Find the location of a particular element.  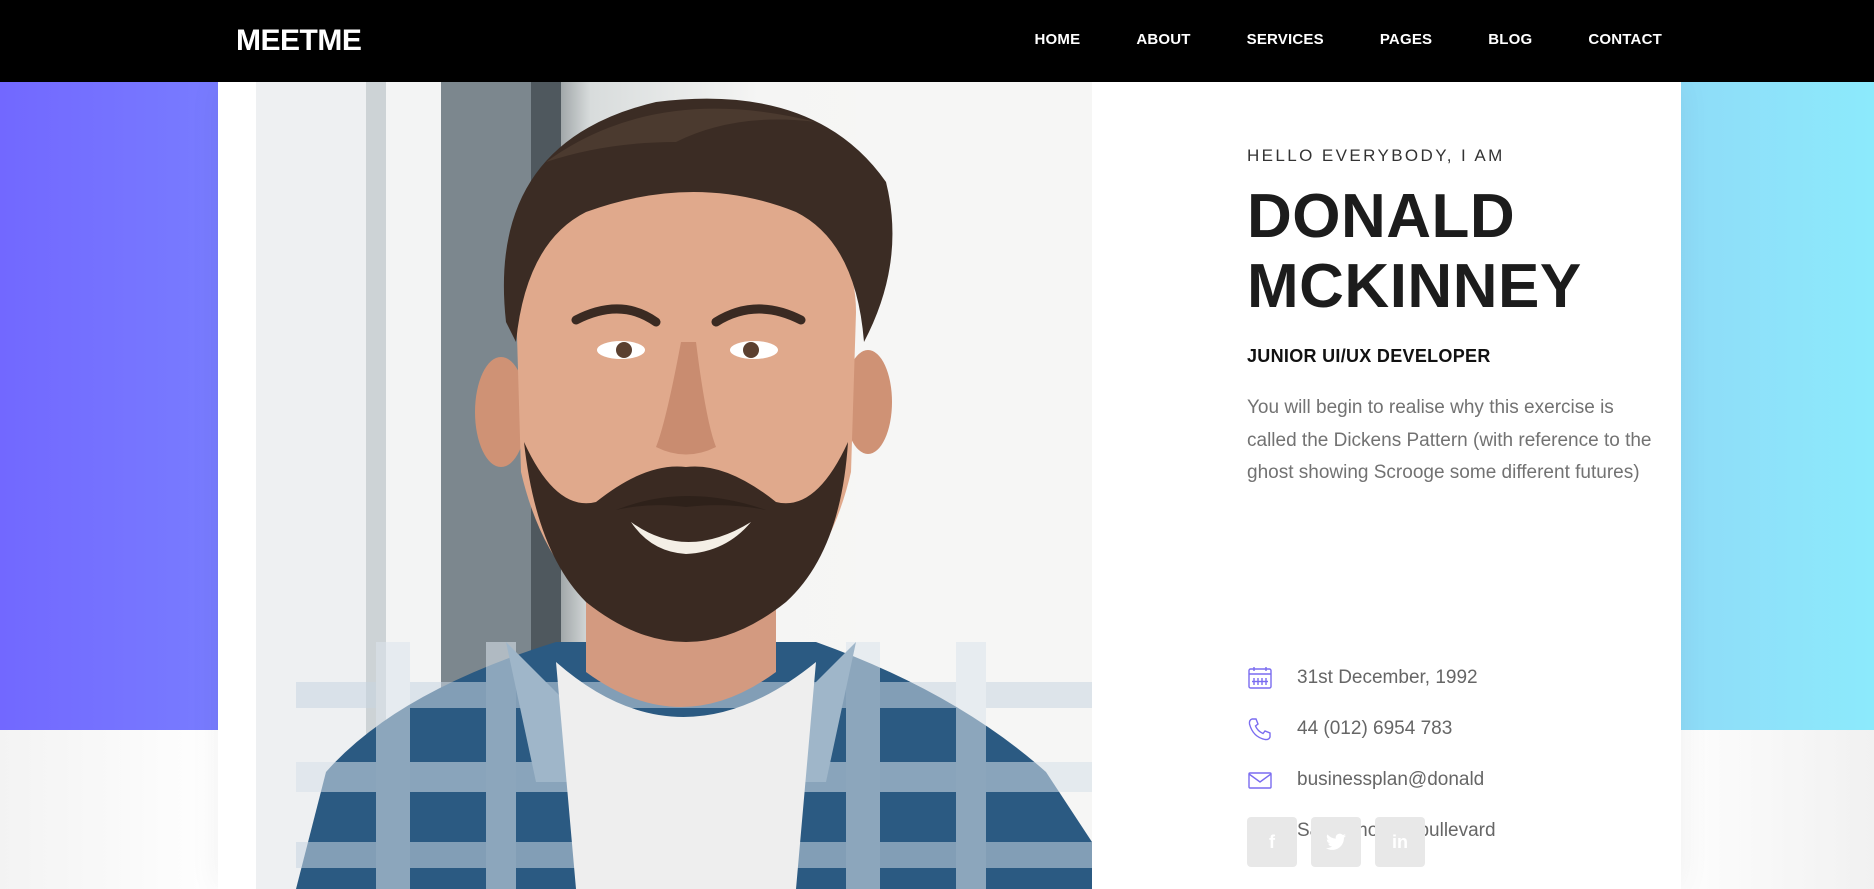

contact-birthday: 31st December, 1992 is located at coordinates (1362, 678).